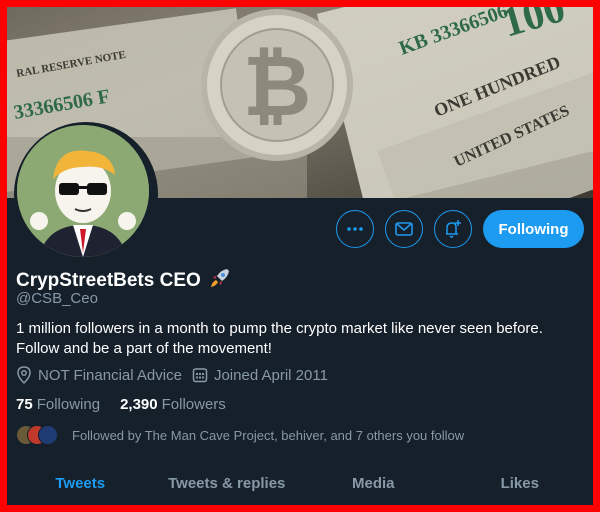  Describe the element at coordinates (48, 435) in the screenshot. I see `mutual-avatar` at that location.